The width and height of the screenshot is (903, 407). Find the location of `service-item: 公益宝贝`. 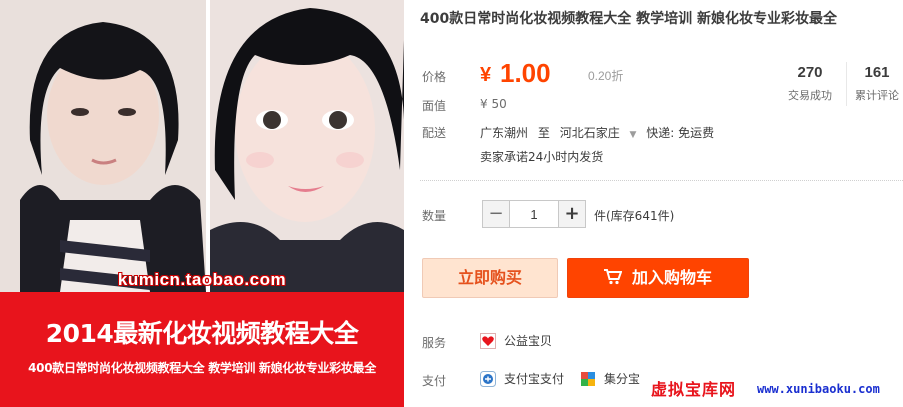

service-item: 公益宝贝 is located at coordinates (516, 340).